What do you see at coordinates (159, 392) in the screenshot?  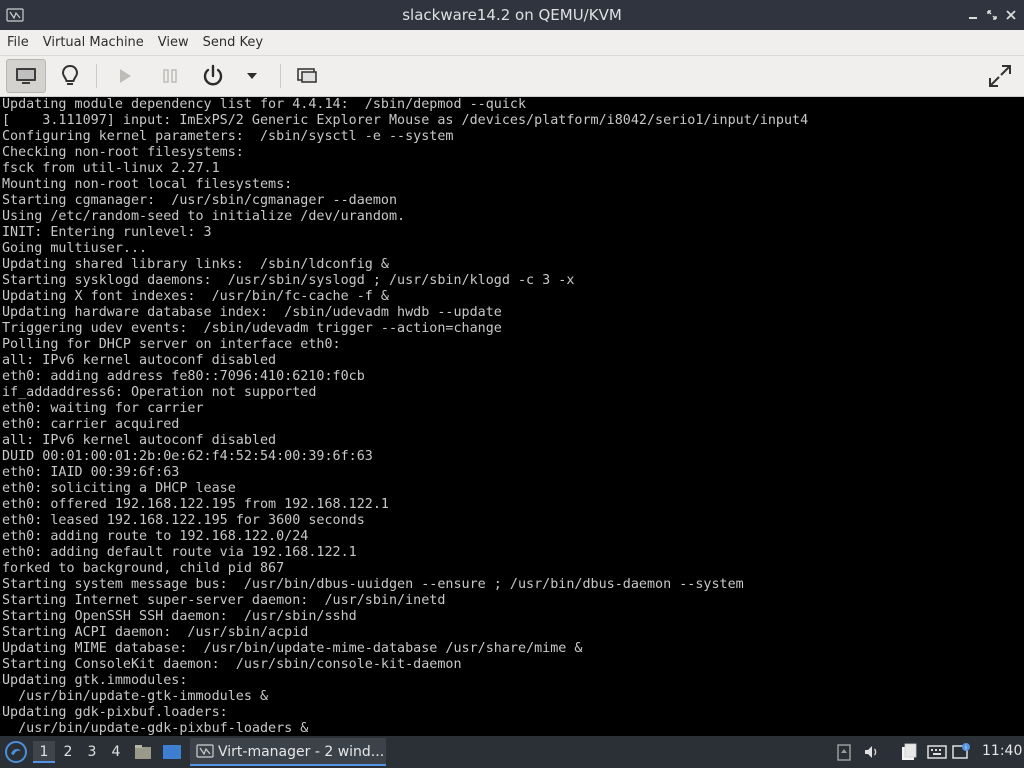 I see `console-line: if_addaddress6: Operation not supported` at bounding box center [159, 392].